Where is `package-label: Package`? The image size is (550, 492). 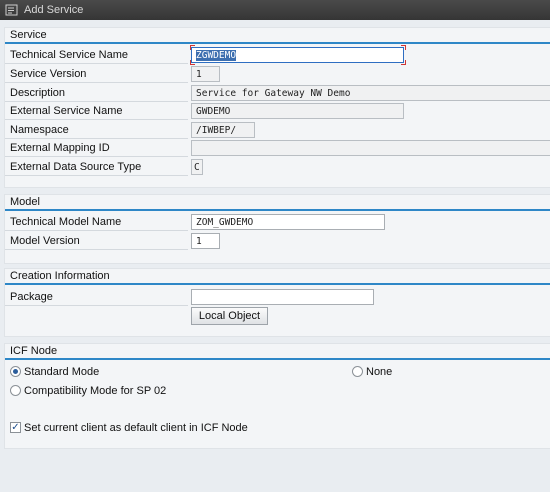
package-label: Package is located at coordinates (96, 297).